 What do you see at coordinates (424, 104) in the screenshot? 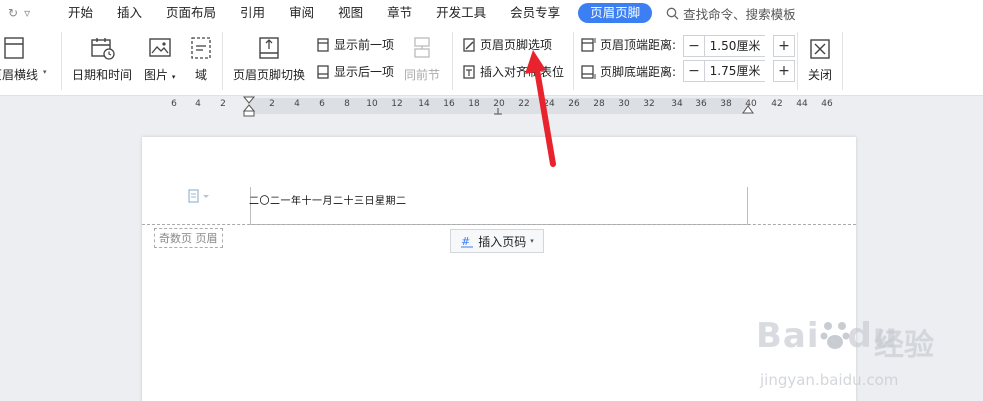
I see `ruler-tick: 14` at bounding box center [424, 104].